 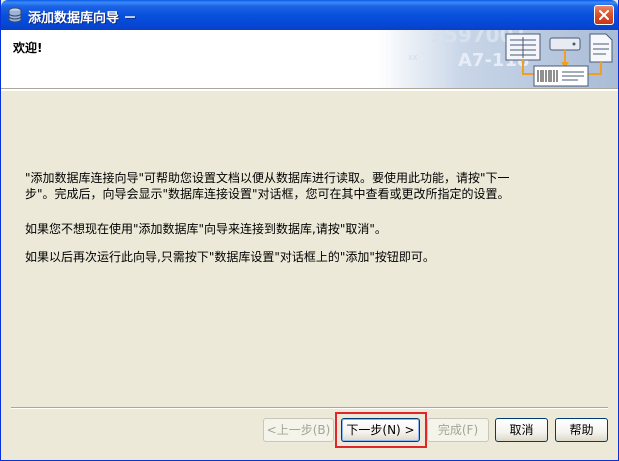 I want to click on cancel-button: 取消, so click(x=521, y=430).